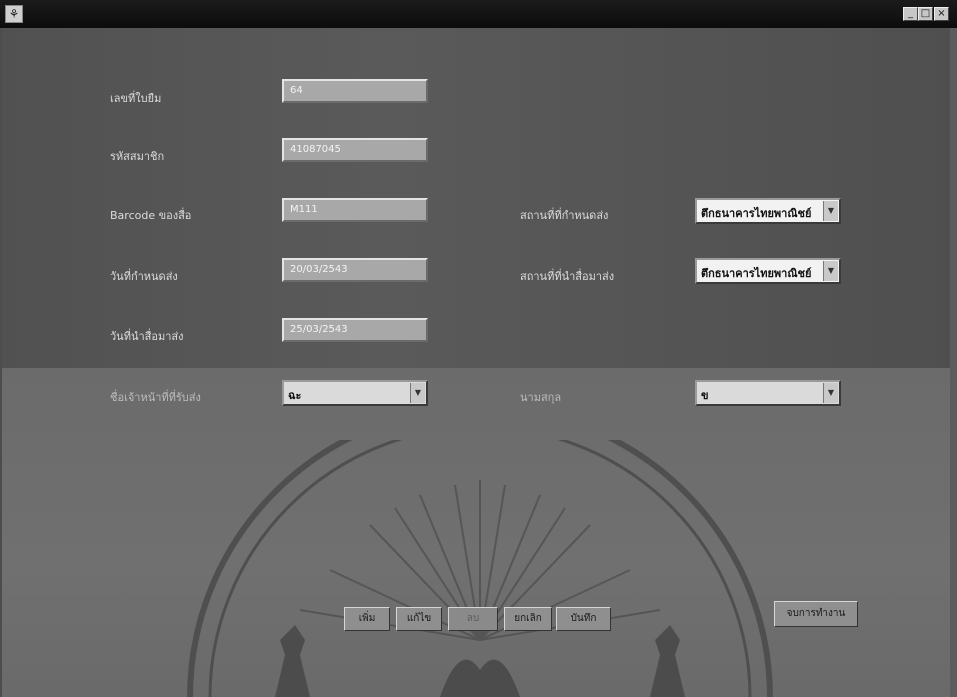 The width and height of the screenshot is (957, 697). Describe the element at coordinates (367, 619) in the screenshot. I see `add-button: เพิ่ม` at that location.